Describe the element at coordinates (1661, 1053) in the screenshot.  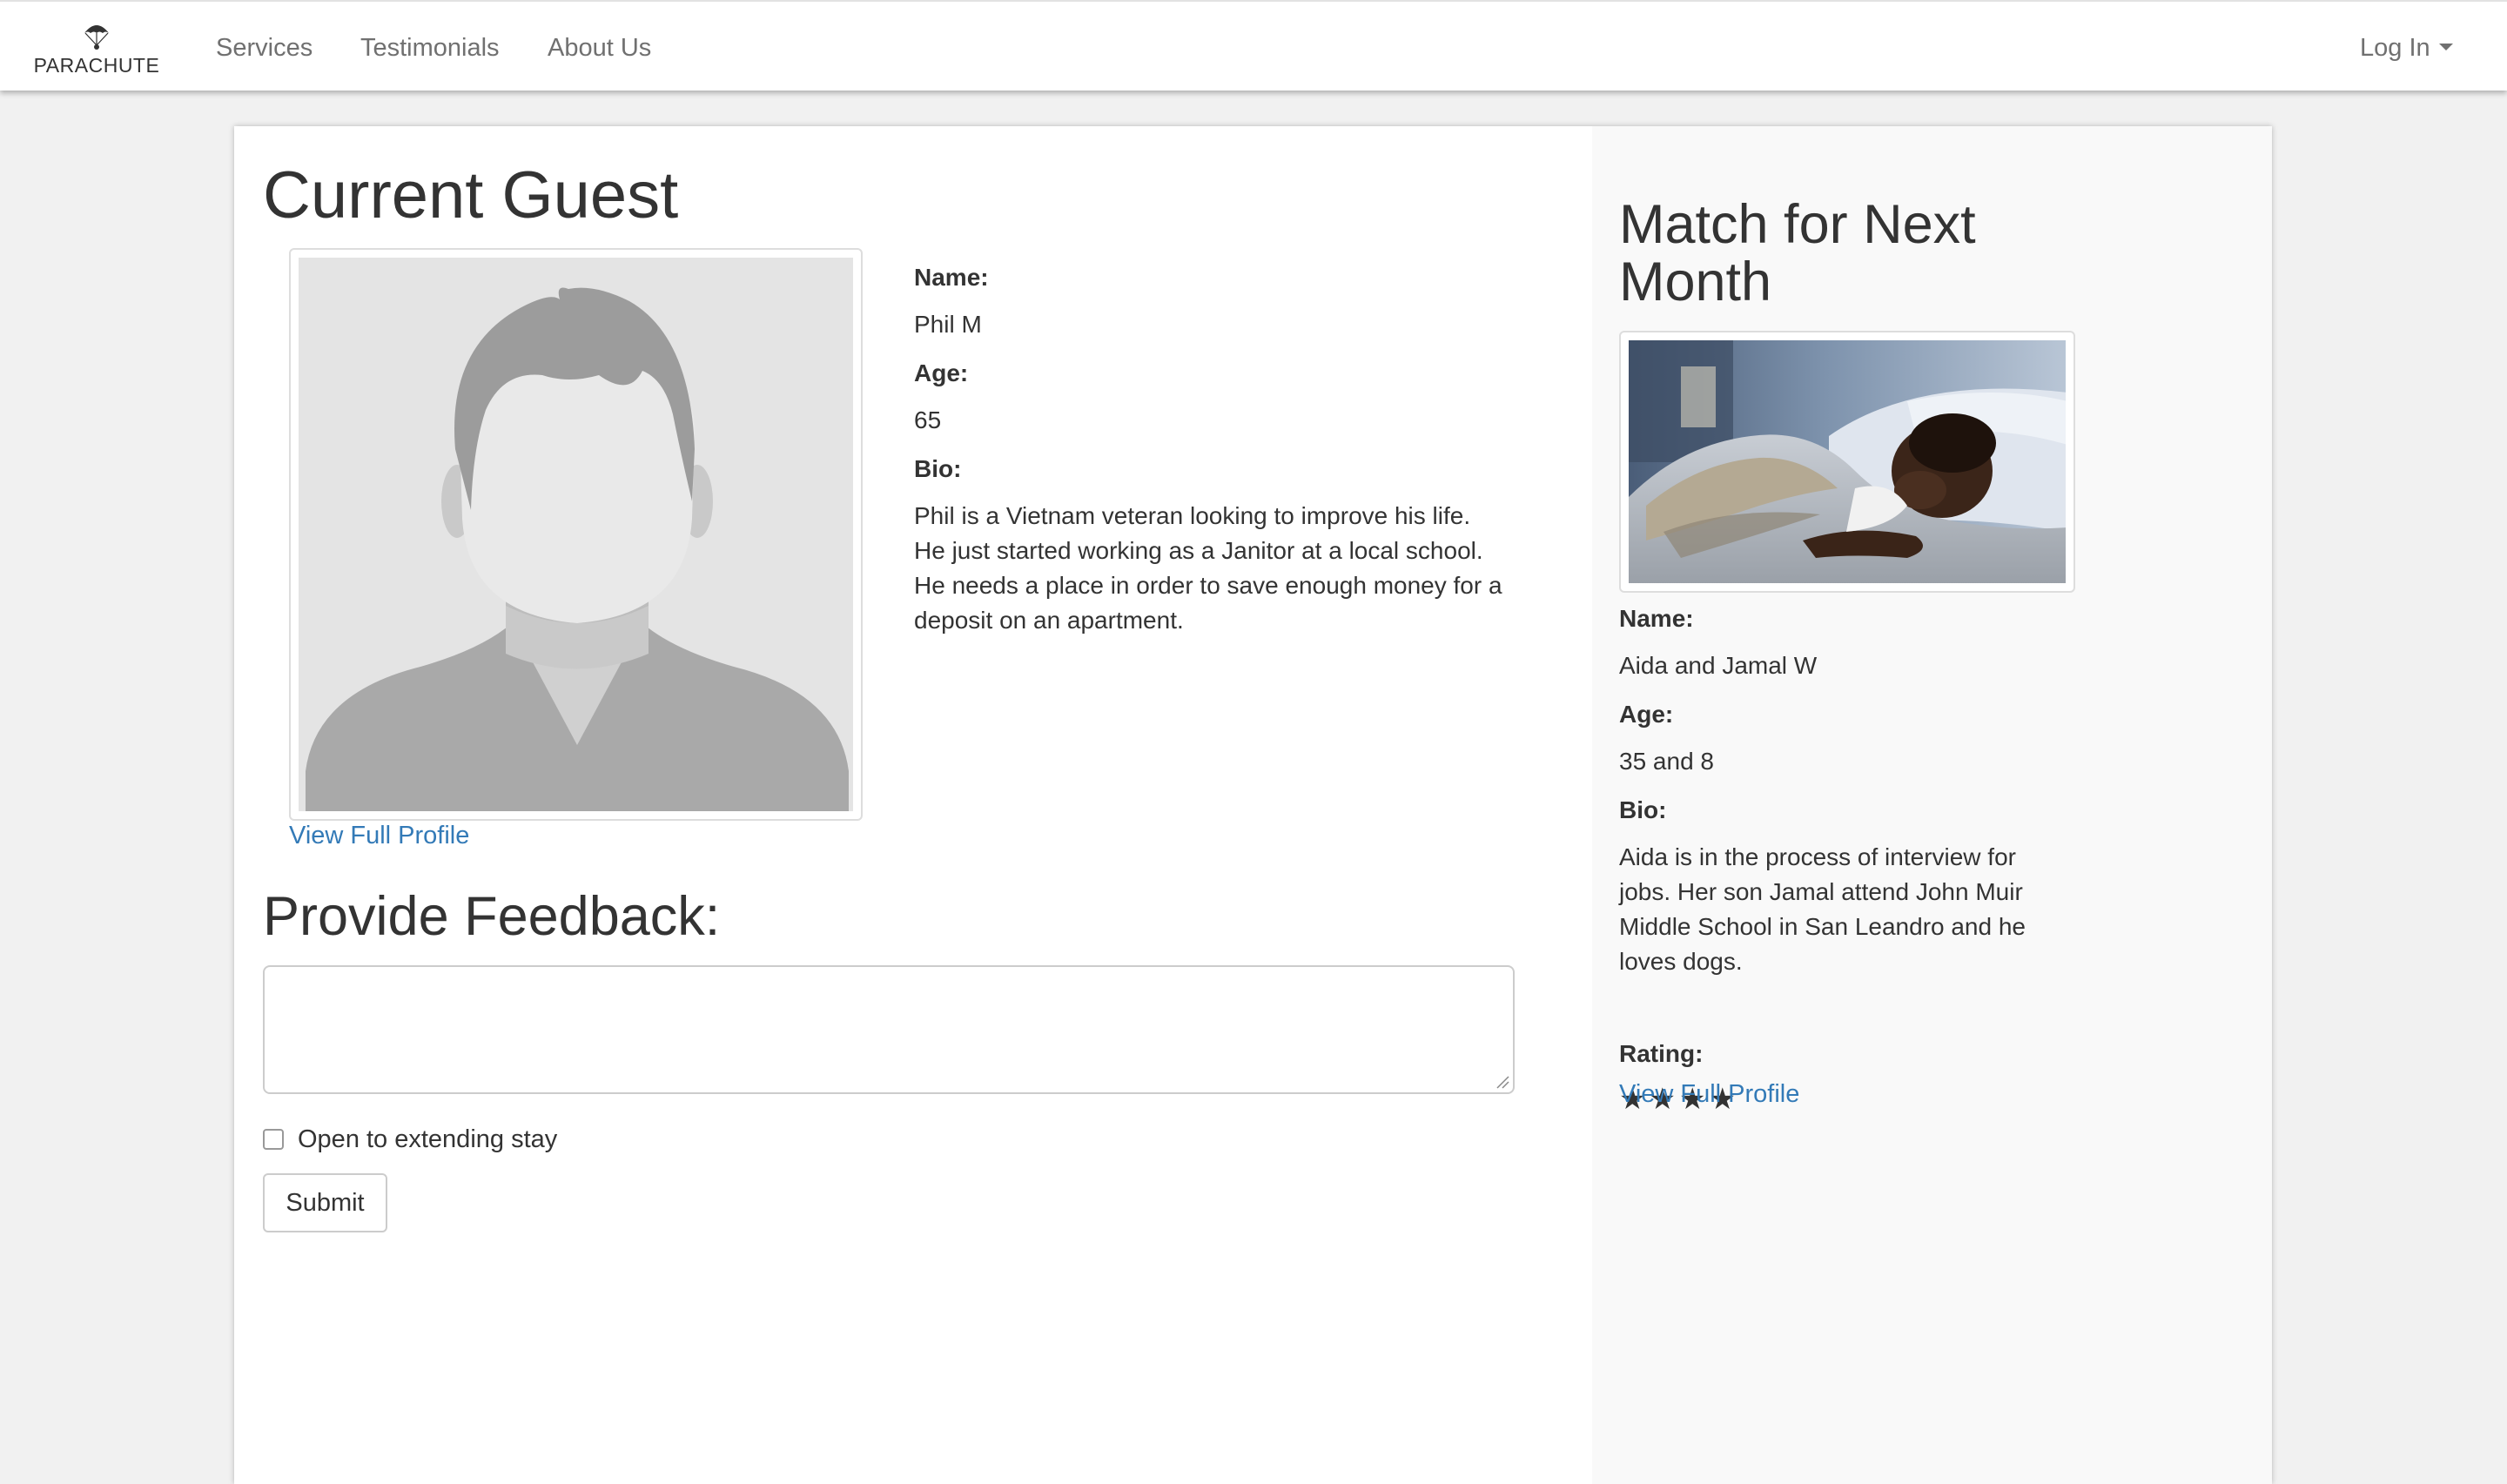
I see `rating-label: Rating:` at that location.